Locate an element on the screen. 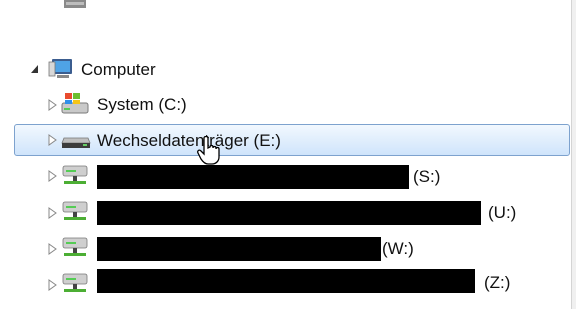 The image size is (576, 309). tree-item-label: (W:) is located at coordinates (398, 248).